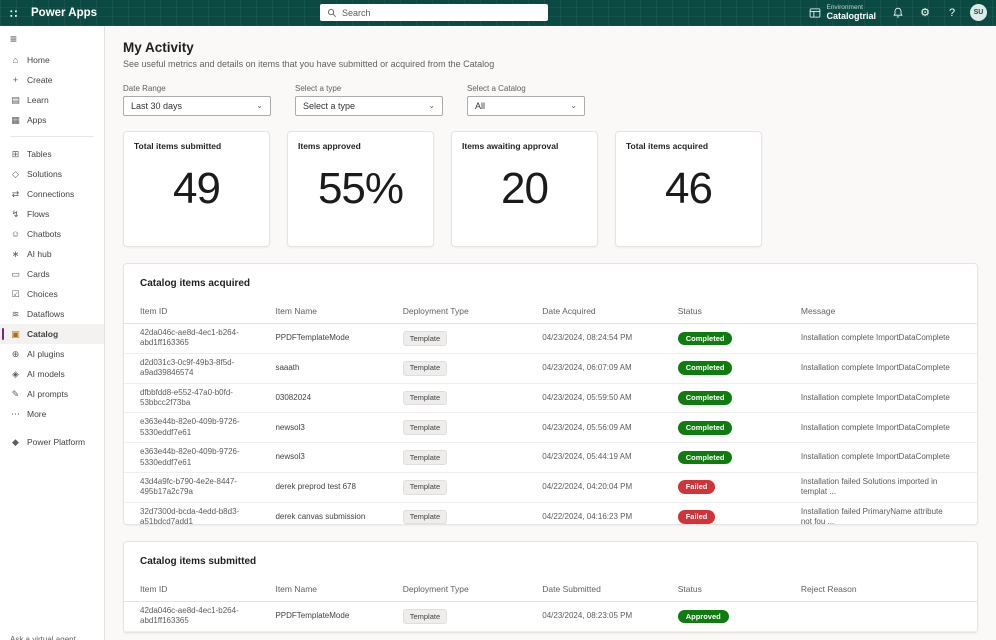 This screenshot has width=996, height=640. I want to click on metric-card-total-submitted: Total items submitted 49, so click(196, 189).